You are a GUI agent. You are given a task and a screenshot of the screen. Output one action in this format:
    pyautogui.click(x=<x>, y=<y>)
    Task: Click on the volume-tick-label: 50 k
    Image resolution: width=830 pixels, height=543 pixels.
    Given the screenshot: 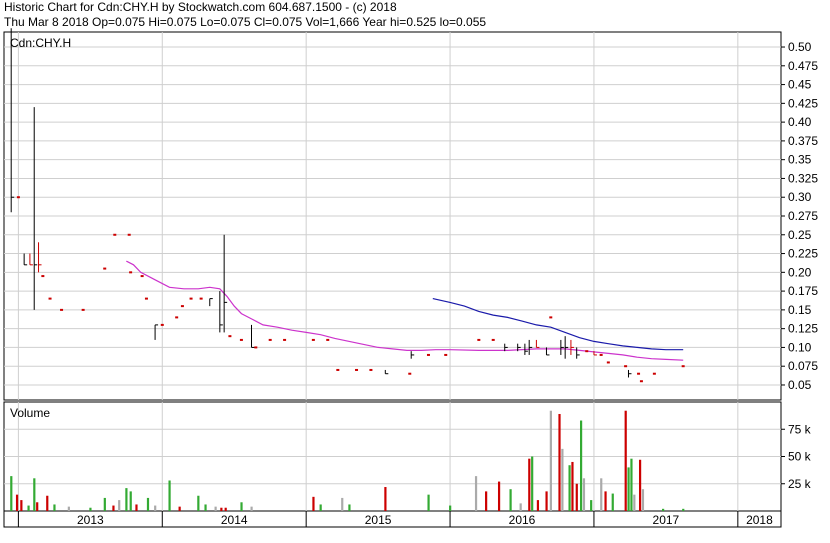 What is the action you would take?
    pyautogui.click(x=800, y=457)
    